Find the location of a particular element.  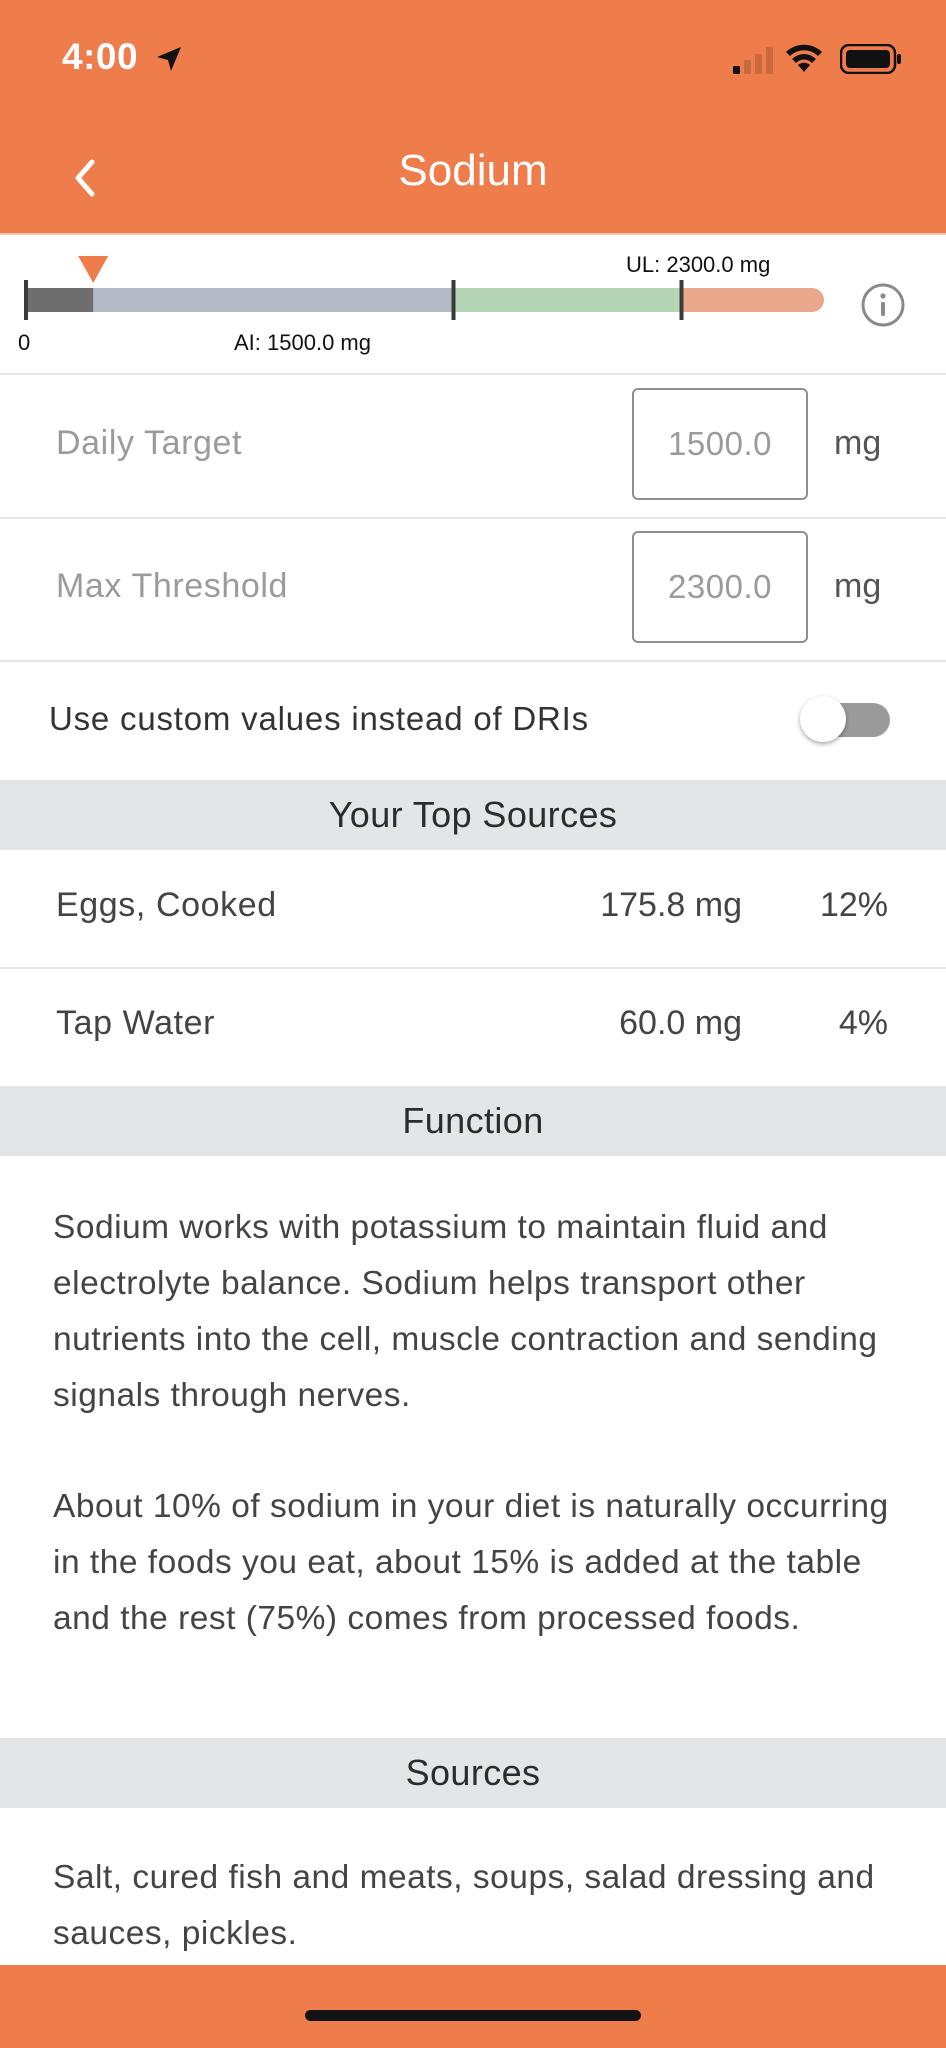

intake-range-bar is located at coordinates (424, 288).